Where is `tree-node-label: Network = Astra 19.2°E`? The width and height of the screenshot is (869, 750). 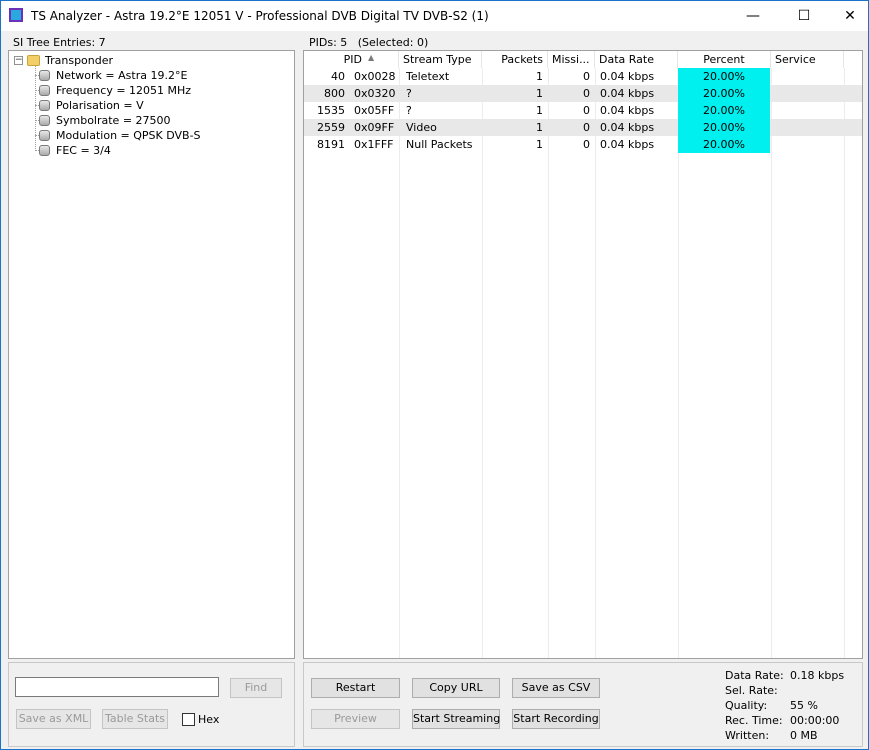 tree-node-label: Network = Astra 19.2°E is located at coordinates (122, 75).